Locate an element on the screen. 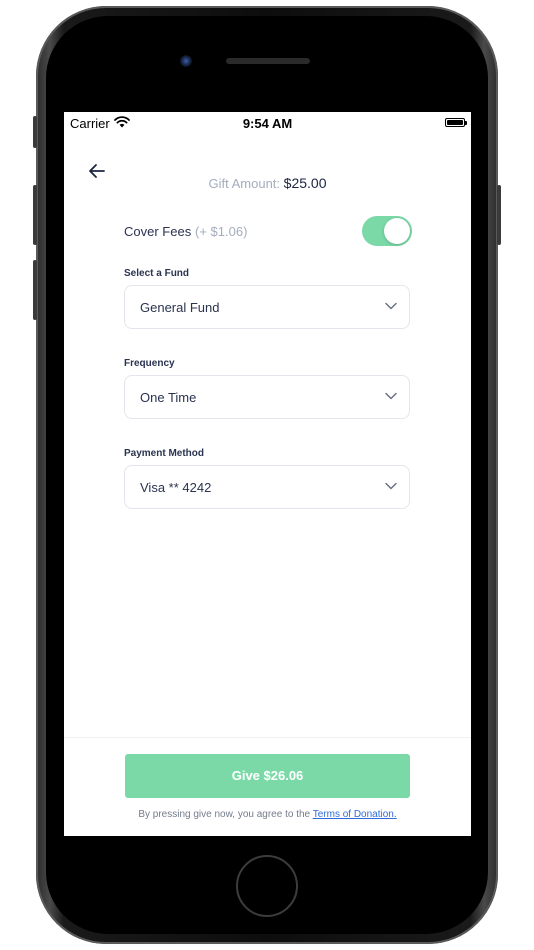  gift-amount-label: Gift Amount: is located at coordinates (244, 183).